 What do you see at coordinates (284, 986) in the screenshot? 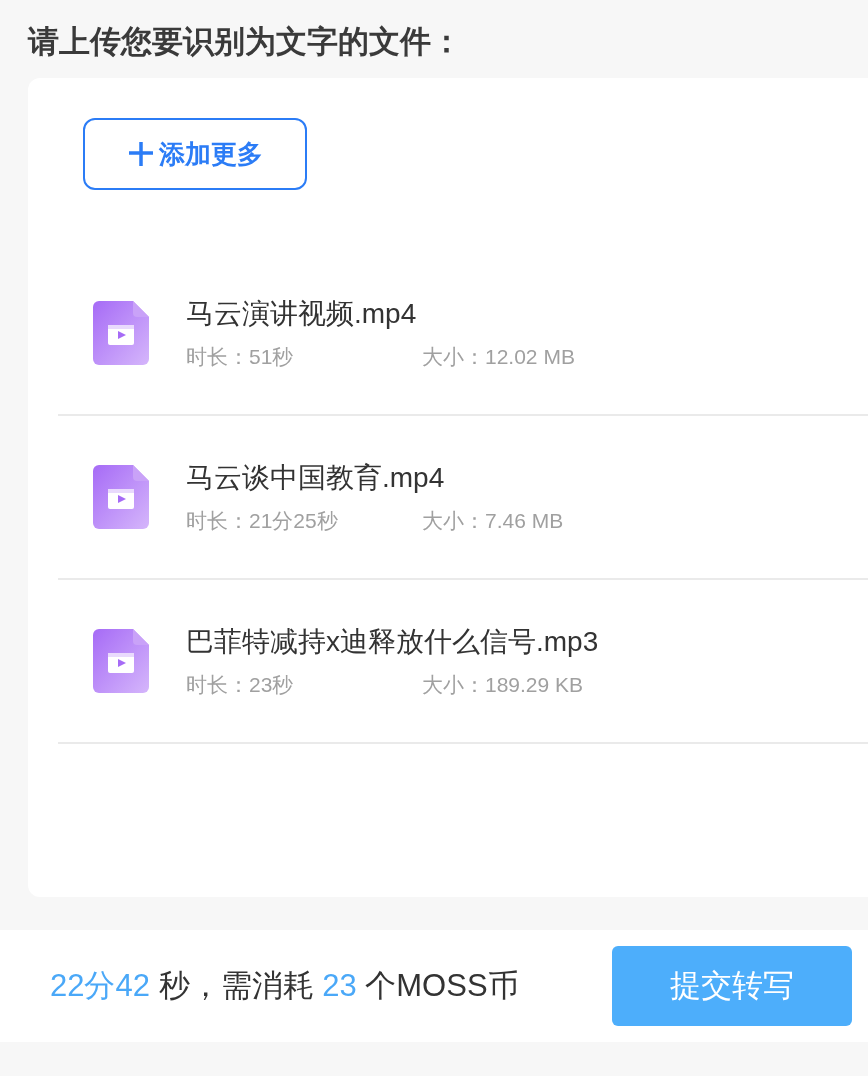
I see `cost-summary: 22分42 秒，需消耗 23 个MOSS币` at bounding box center [284, 986].